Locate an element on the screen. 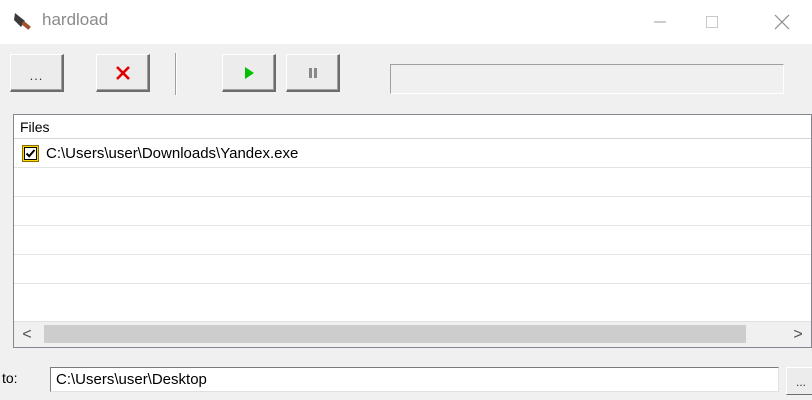  column-header-label: Files is located at coordinates (35, 127).